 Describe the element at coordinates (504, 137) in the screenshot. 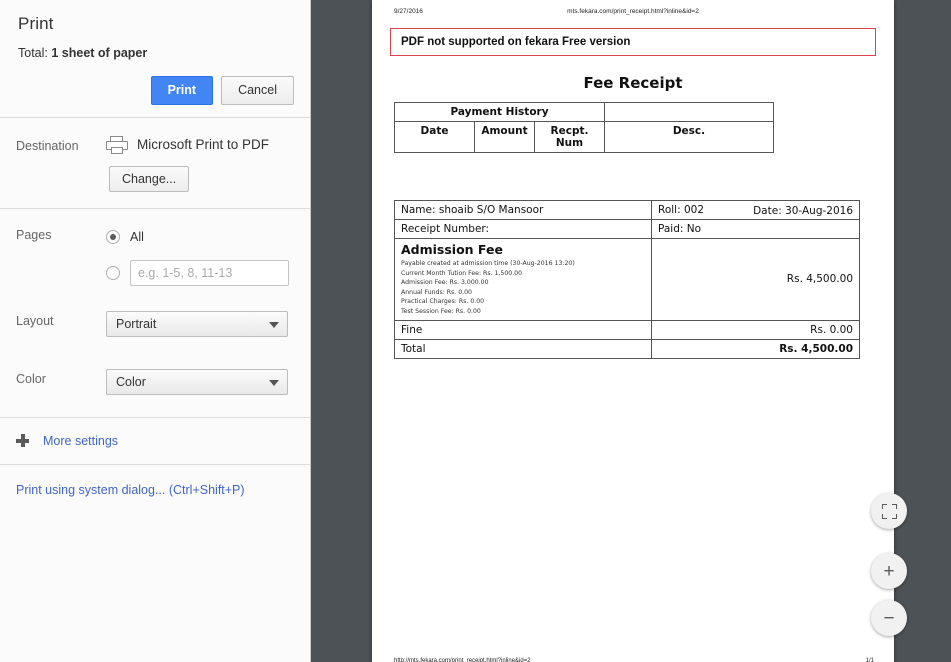

I see `col-amount: Amount` at that location.